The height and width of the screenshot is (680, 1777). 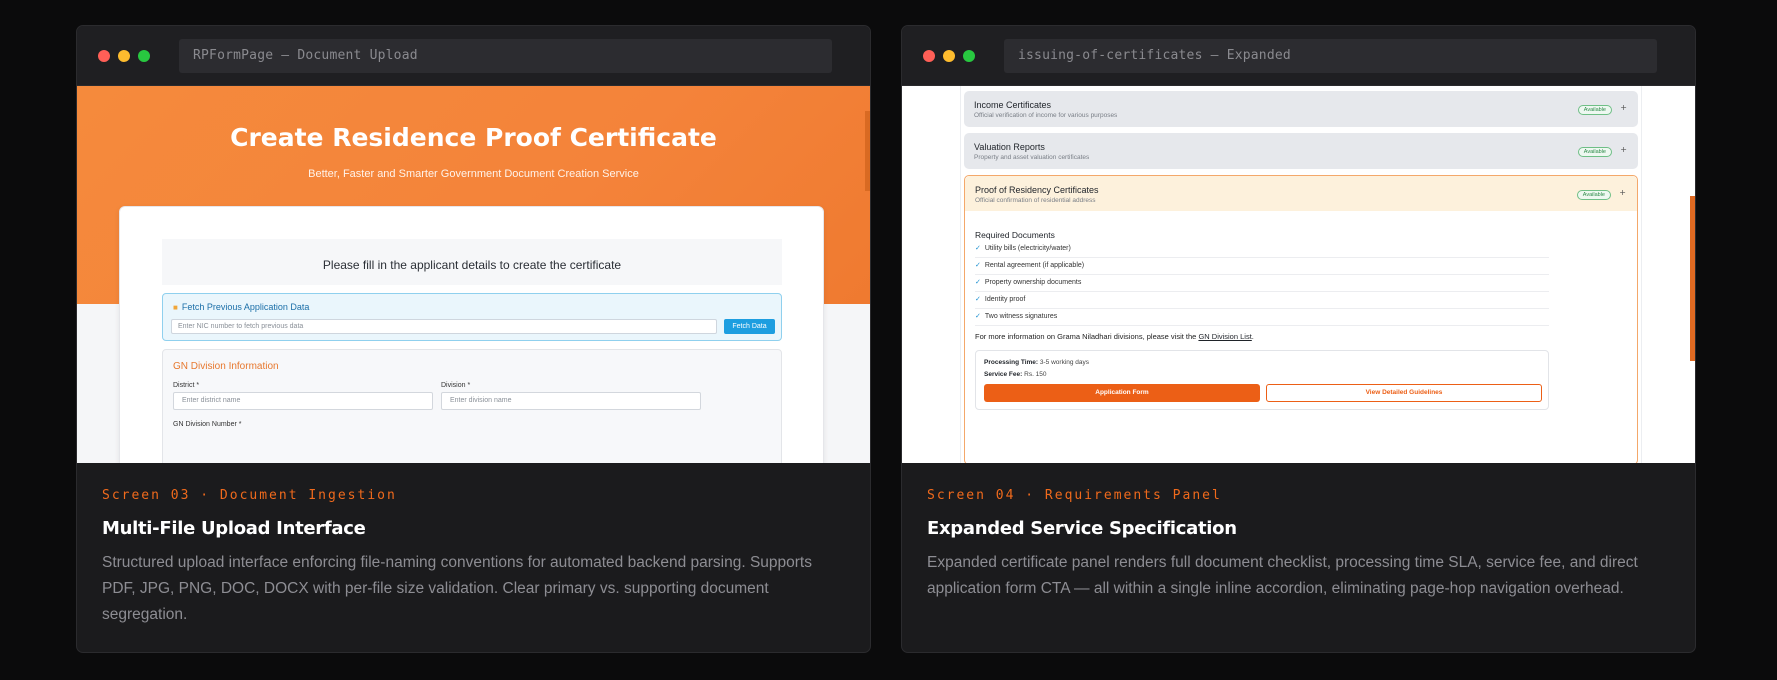 I want to click on processing-label: Processing Time:, so click(x=1011, y=362).